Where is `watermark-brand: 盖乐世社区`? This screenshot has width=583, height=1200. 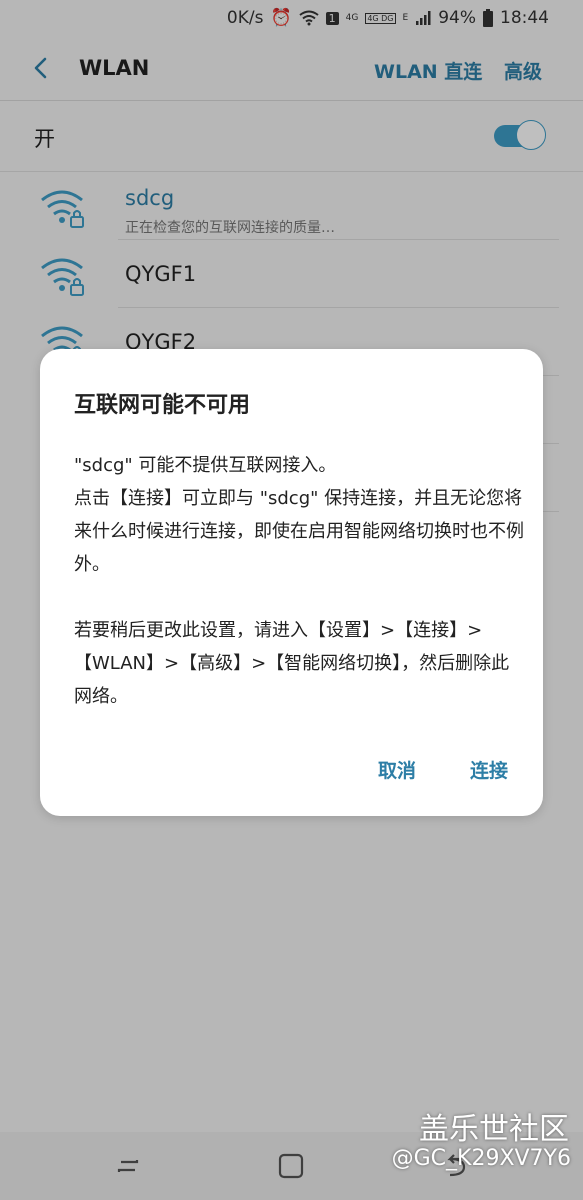
watermark-brand: 盖乐世社区 is located at coordinates (494, 1129).